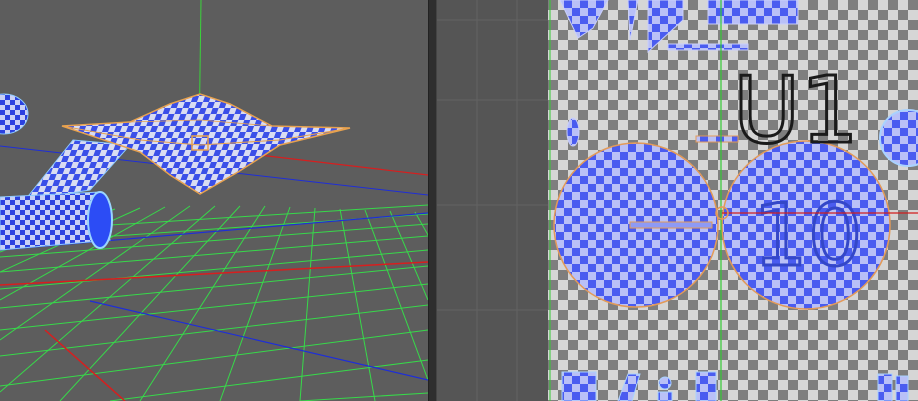 Image resolution: width=918 pixels, height=401 pixels. What do you see at coordinates (432, 200) in the screenshot?
I see `panel-splitter` at bounding box center [432, 200].